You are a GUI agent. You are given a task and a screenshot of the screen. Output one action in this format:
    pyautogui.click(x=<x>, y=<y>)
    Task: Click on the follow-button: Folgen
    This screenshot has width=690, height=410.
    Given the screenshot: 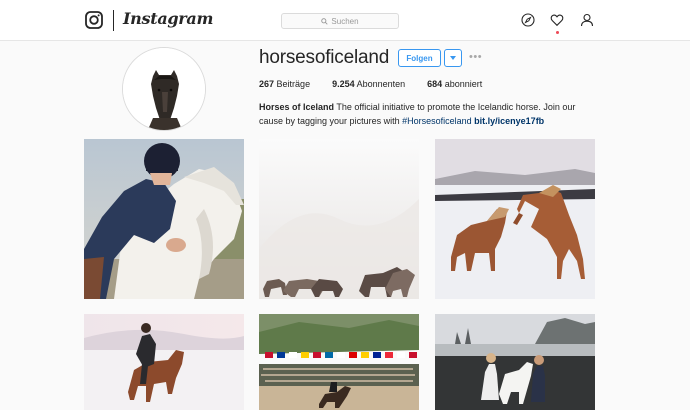 What is the action you would take?
    pyautogui.click(x=419, y=58)
    